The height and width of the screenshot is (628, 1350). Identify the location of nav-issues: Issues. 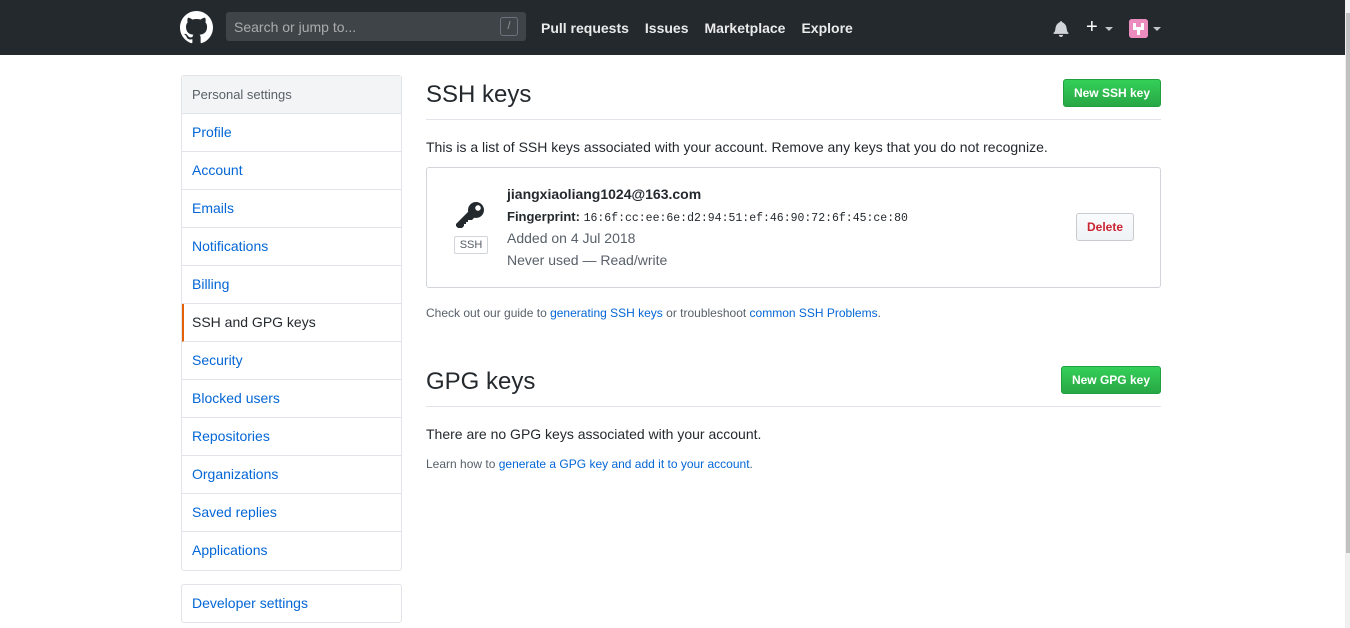
(667, 28).